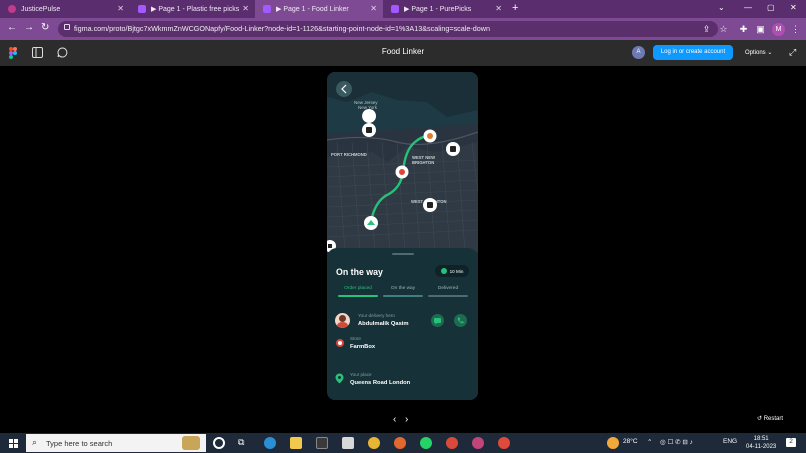 The image size is (806, 453). What do you see at coordinates (363, 347) in the screenshot?
I see `store-name: FarmBox` at bounding box center [363, 347].